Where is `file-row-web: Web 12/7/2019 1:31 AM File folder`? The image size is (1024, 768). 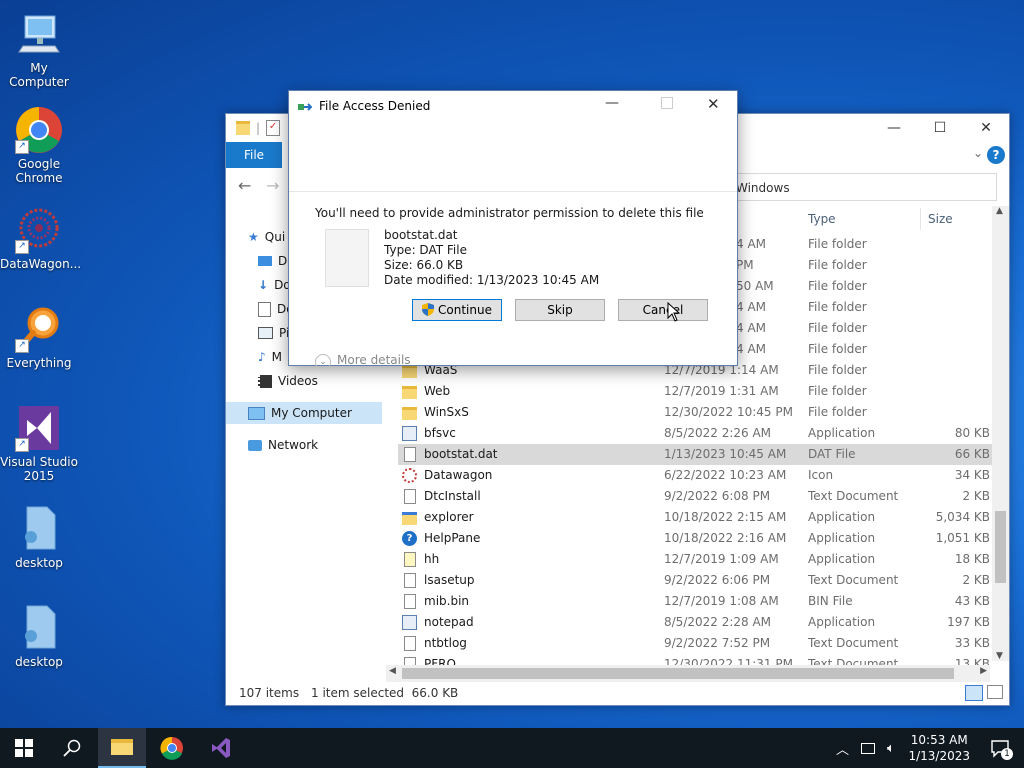 file-row-web: Web 12/7/2019 1:31 AM File folder is located at coordinates (696, 391).